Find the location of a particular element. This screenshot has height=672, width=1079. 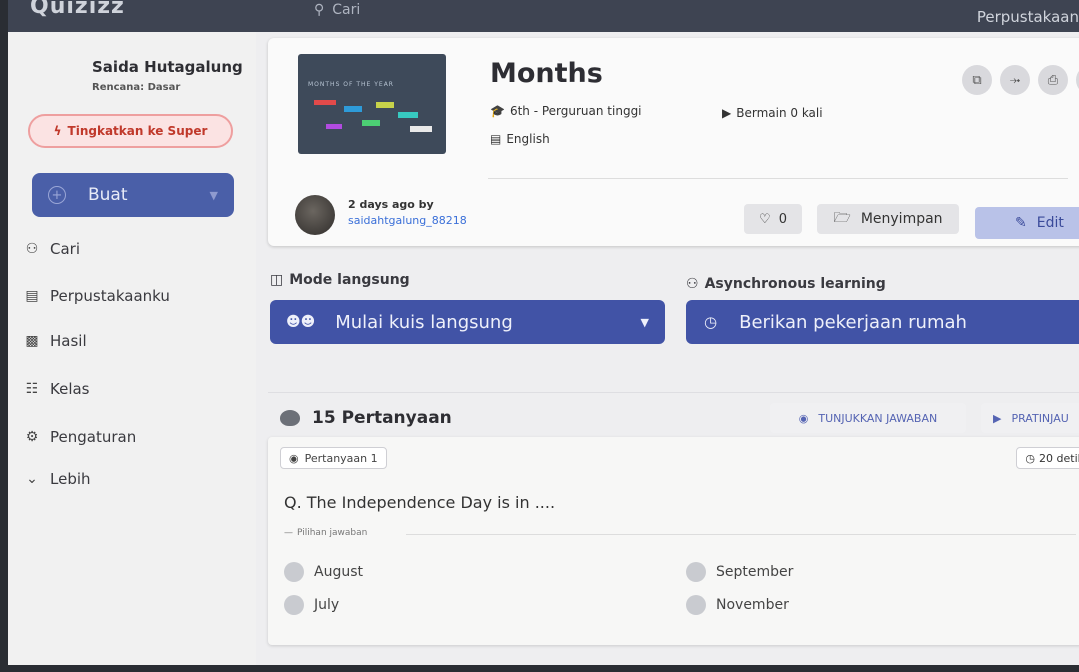

top-bar: Quizizz ⚲ Cari Perpustakaan is located at coordinates (543, 16).